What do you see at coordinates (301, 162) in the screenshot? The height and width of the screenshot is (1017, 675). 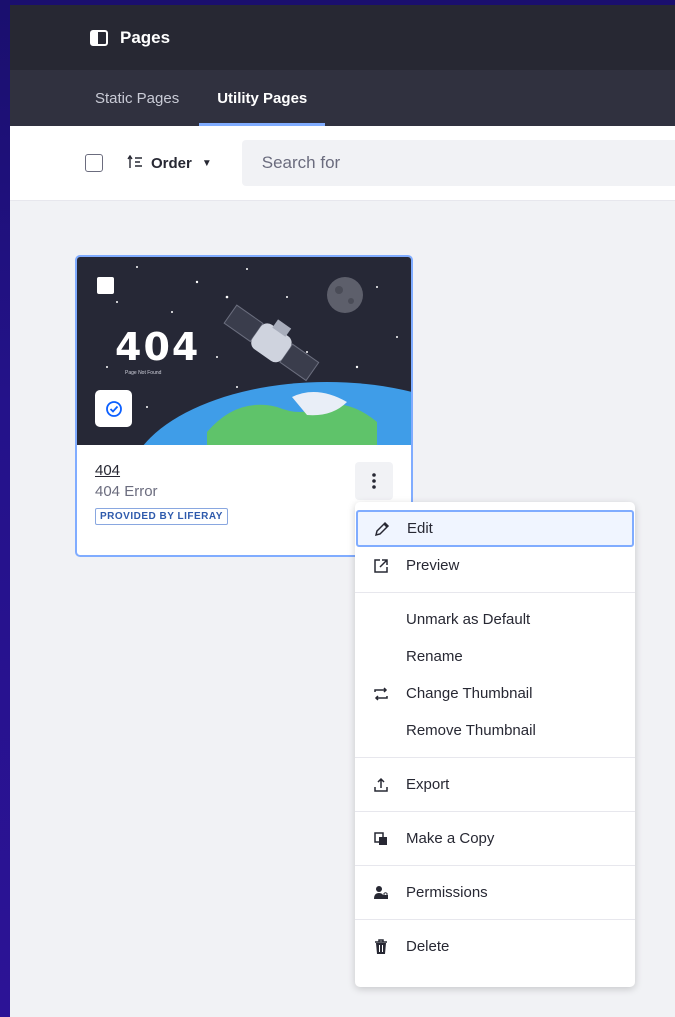 I see `search-placeholder: Search for` at bounding box center [301, 162].